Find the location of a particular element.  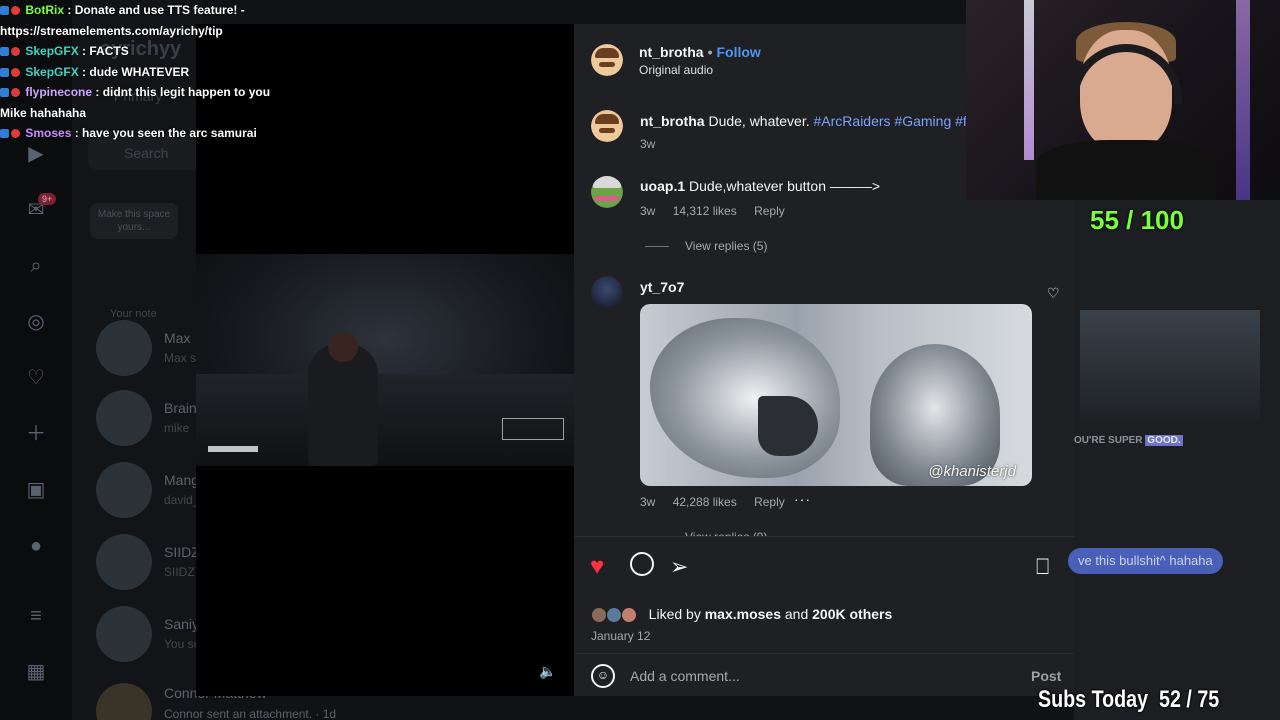

emoji-icon: ☺ is located at coordinates (603, 676).